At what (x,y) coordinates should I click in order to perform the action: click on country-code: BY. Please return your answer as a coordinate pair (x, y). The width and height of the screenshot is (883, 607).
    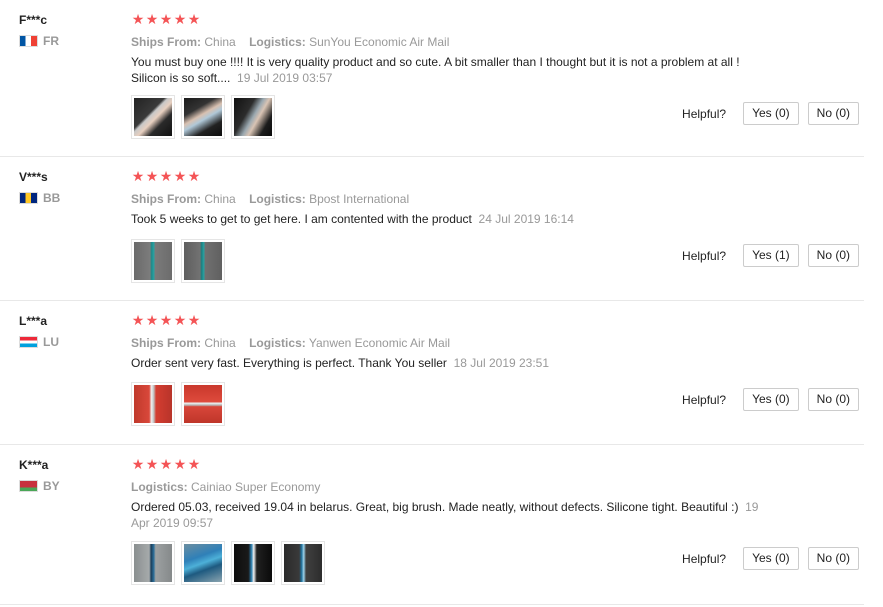
    Looking at the image, I should click on (51, 486).